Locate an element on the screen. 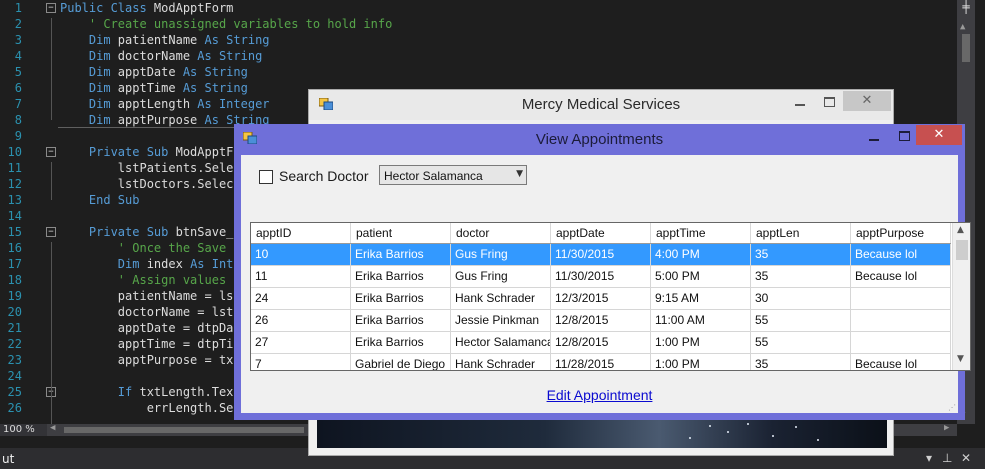  code-line: Private Sub ModApptFo is located at coordinates (150, 152).